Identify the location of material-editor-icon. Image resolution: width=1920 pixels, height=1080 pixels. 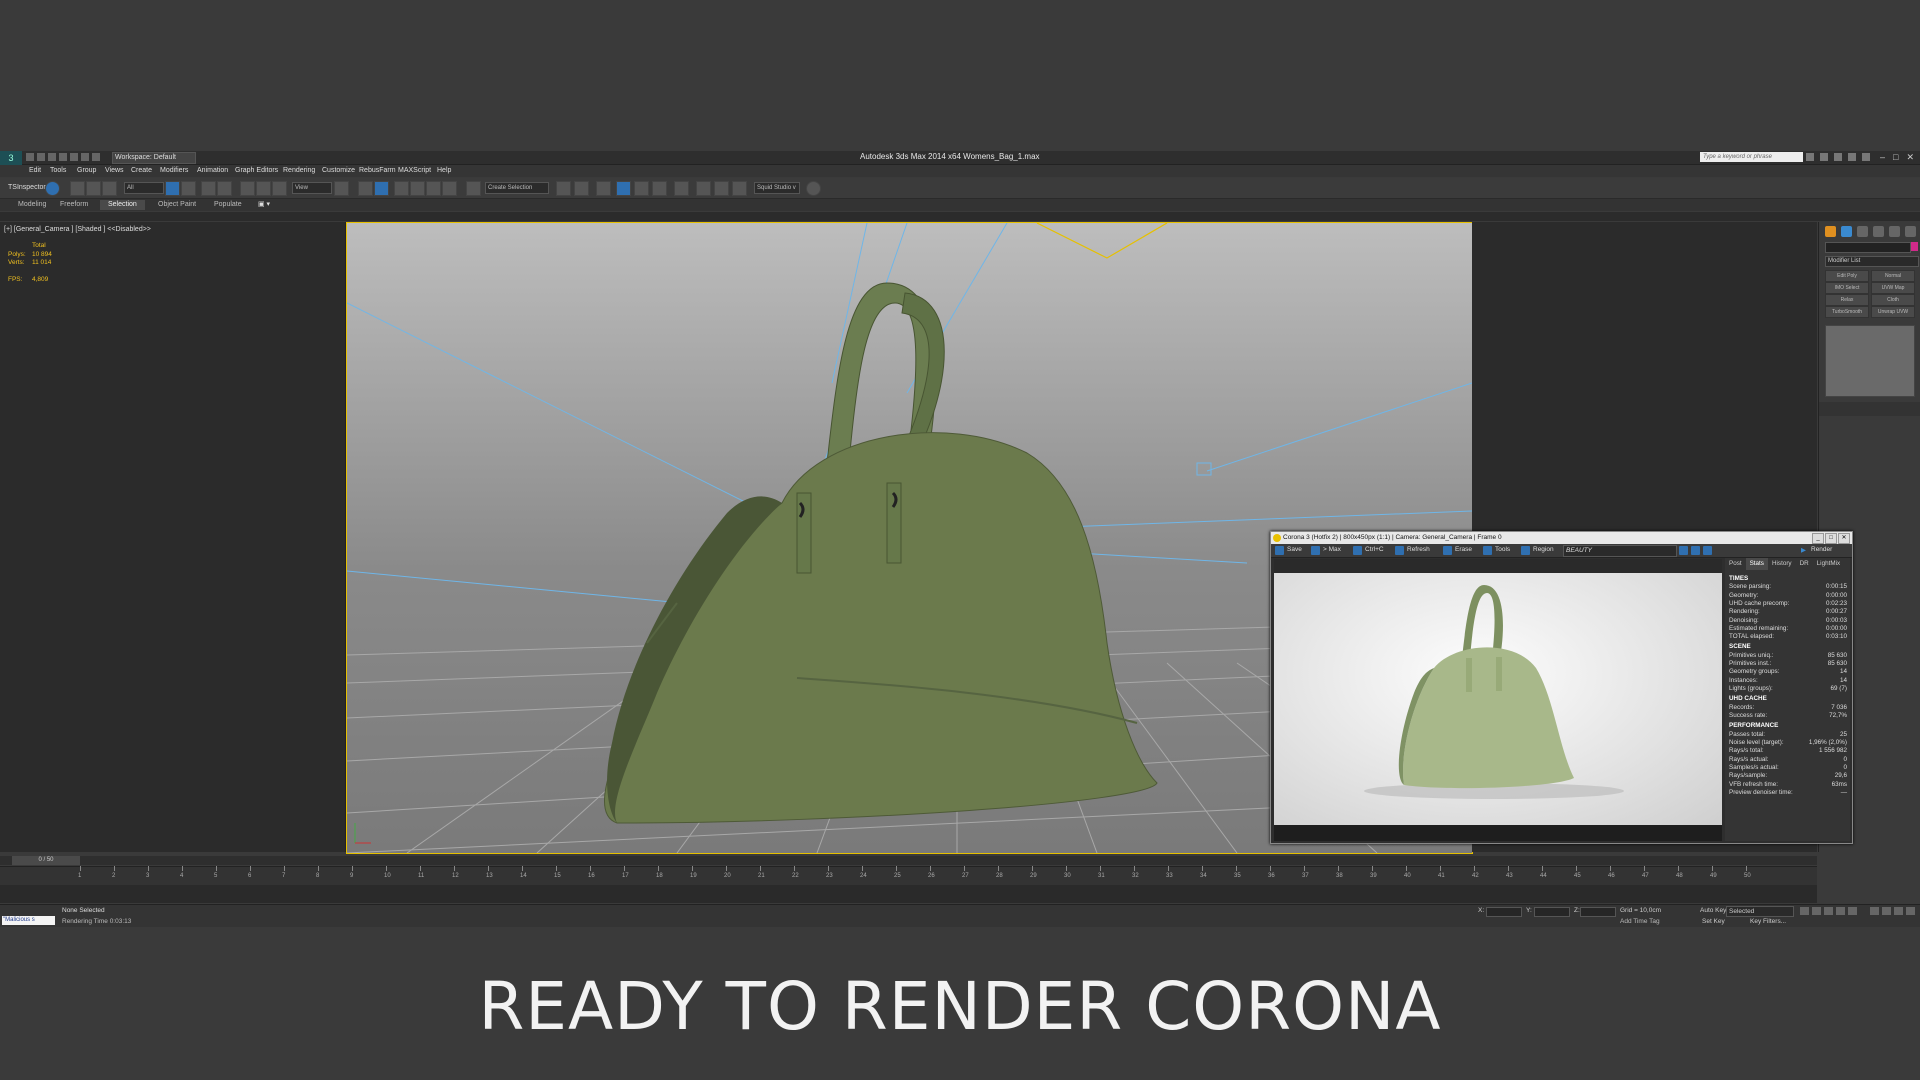
(681, 188).